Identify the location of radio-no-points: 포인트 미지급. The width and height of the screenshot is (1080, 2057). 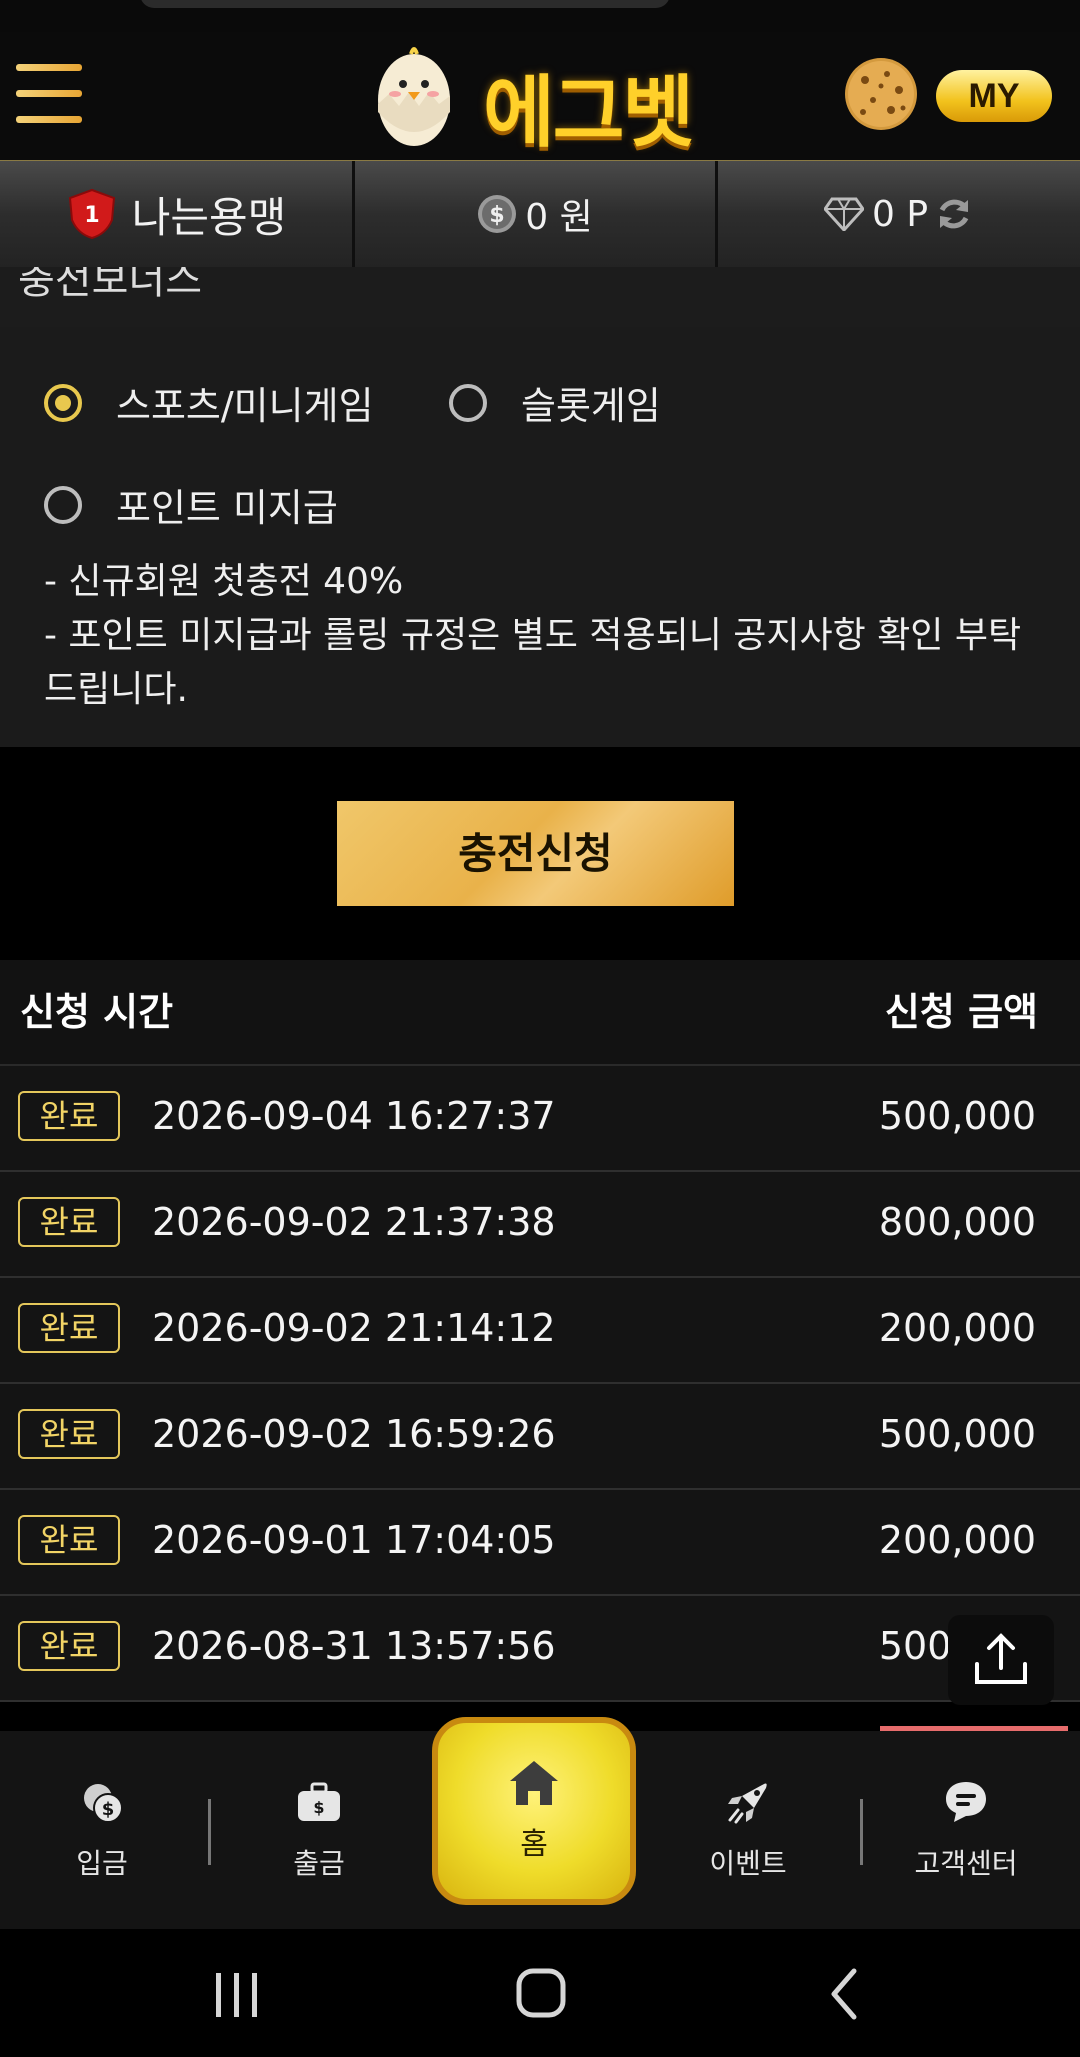
(191, 504).